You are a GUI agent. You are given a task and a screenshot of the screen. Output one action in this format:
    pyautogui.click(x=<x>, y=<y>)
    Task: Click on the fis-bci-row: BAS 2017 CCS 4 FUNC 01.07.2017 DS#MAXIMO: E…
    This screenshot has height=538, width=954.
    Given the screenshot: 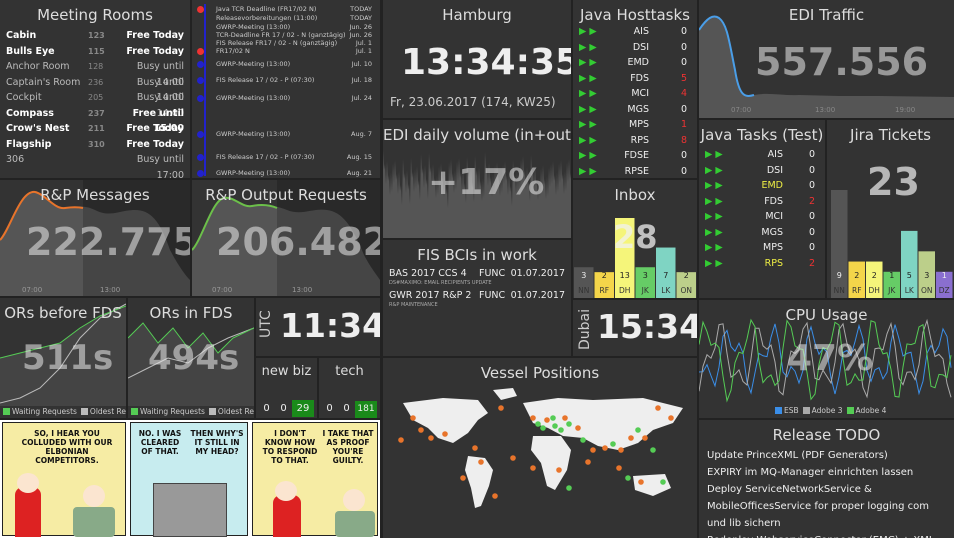 What is the action you would take?
    pyautogui.click(x=477, y=279)
    